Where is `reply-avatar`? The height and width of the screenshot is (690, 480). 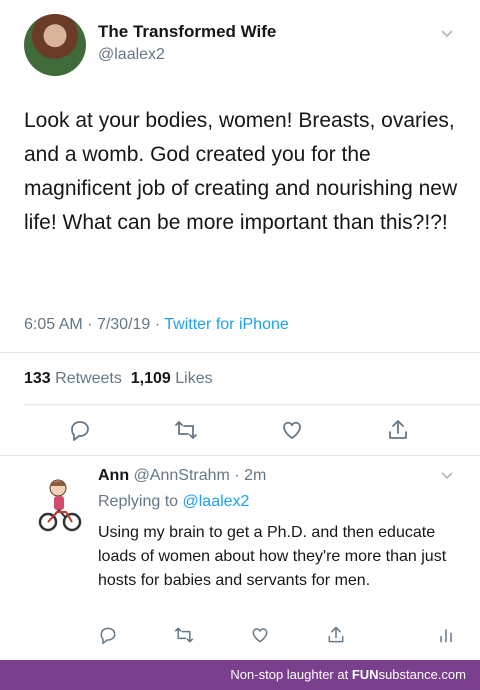 reply-avatar is located at coordinates (60, 504).